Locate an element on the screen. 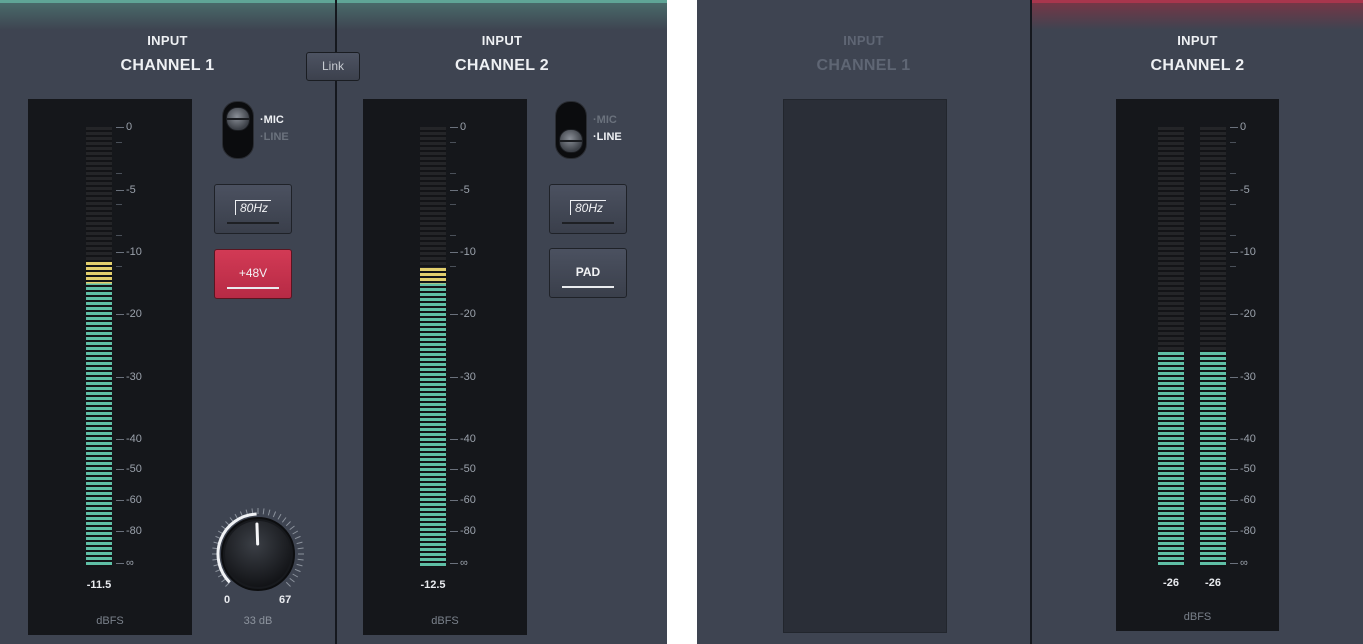 The width and height of the screenshot is (1363, 644). channel-2-title: CHANNEL 2 is located at coordinates (502, 65).